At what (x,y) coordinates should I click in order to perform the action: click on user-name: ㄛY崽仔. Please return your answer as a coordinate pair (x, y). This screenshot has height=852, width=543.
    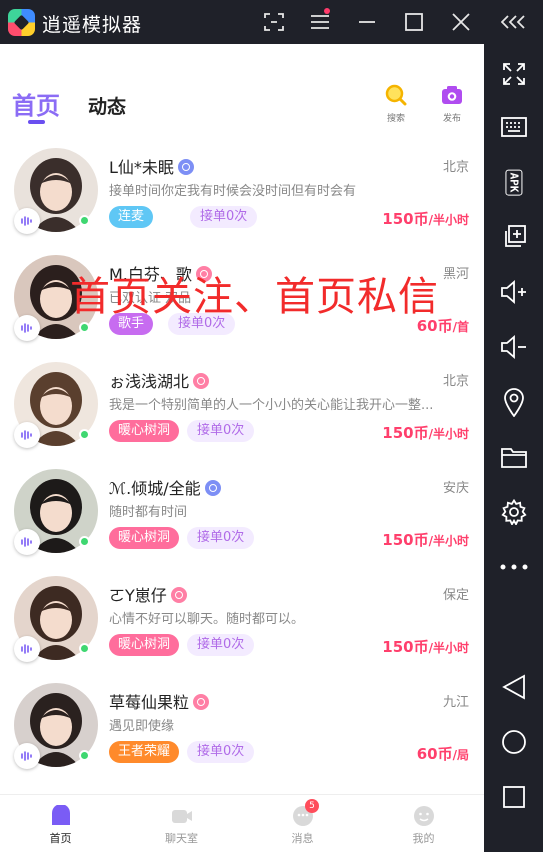
    Looking at the image, I should click on (138, 595).